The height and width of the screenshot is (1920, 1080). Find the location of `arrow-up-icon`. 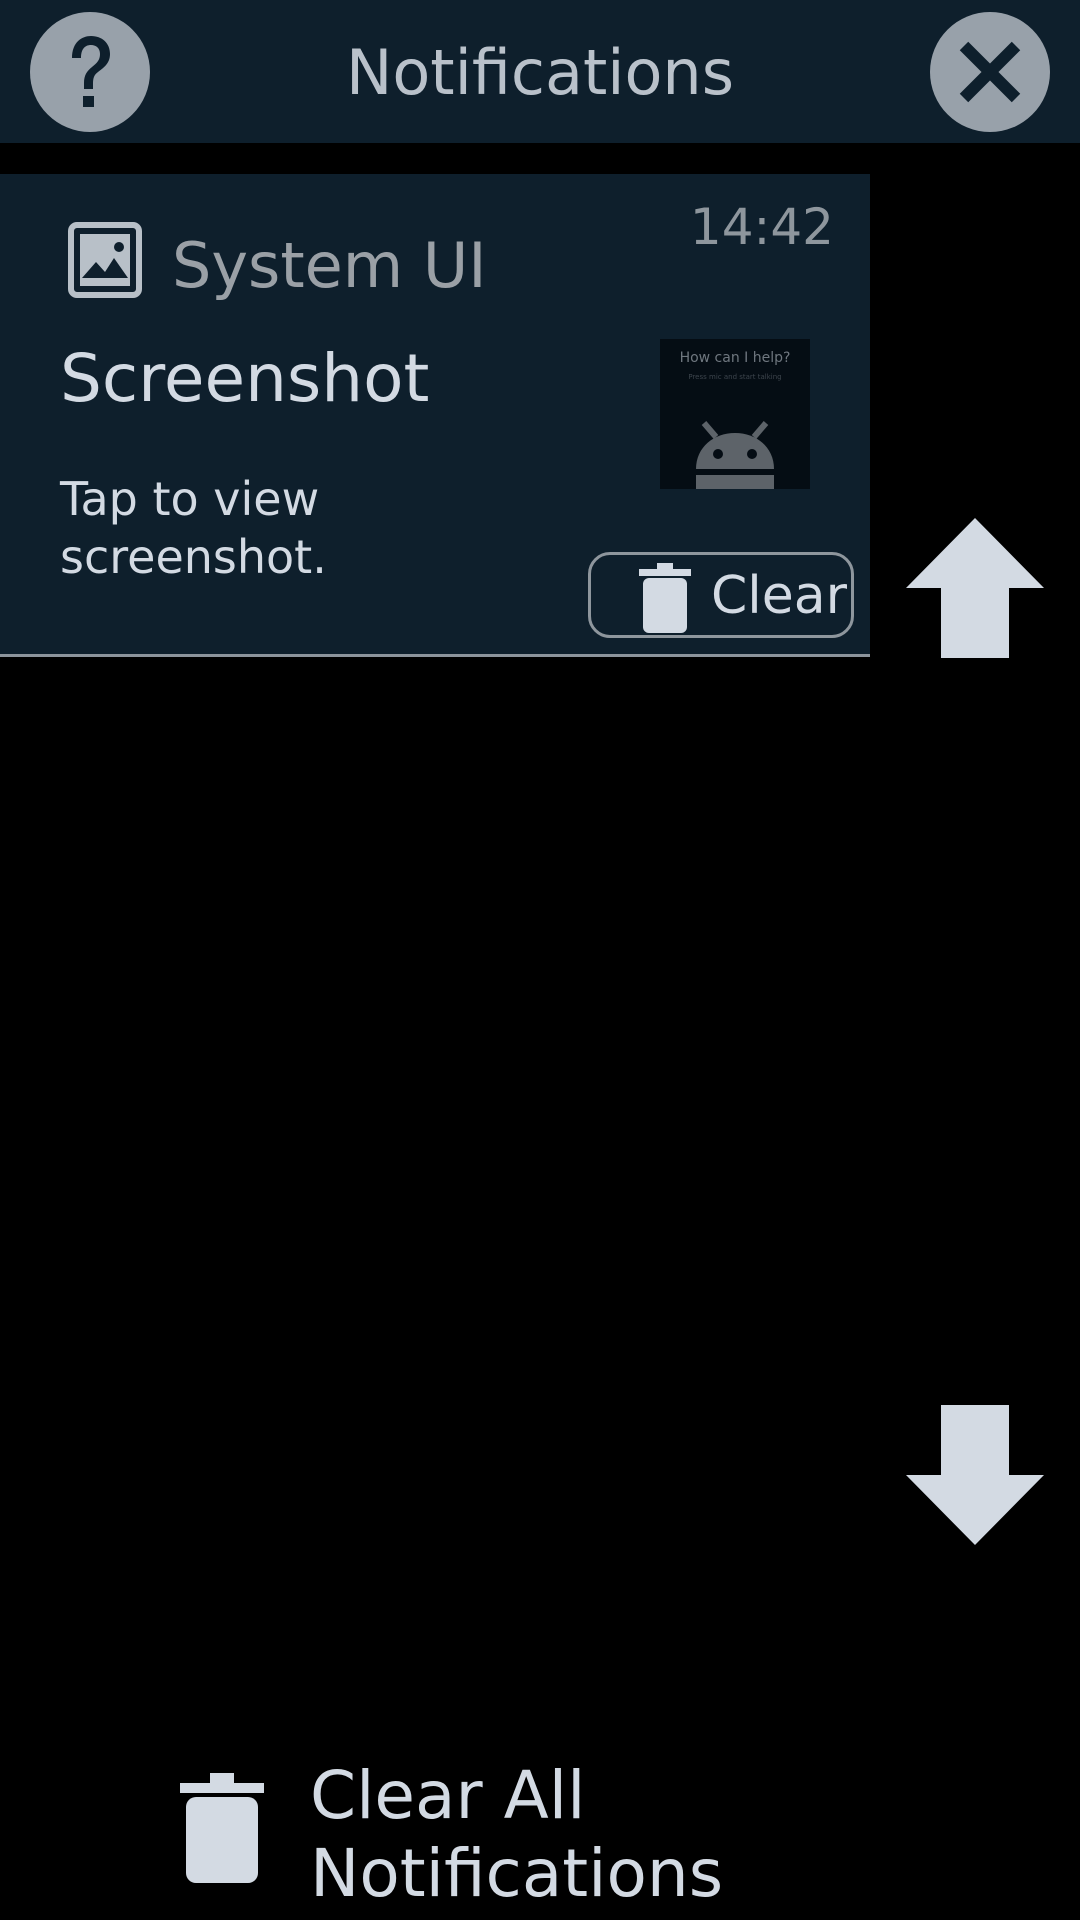

arrow-up-icon is located at coordinates (975, 588).